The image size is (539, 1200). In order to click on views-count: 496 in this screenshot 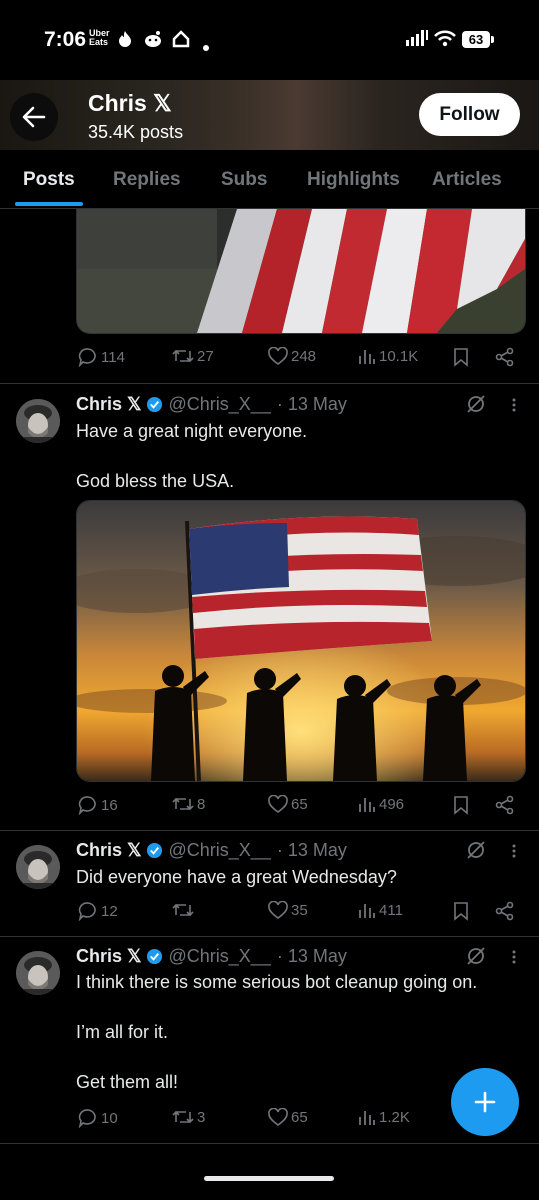, I will do `click(392, 804)`.